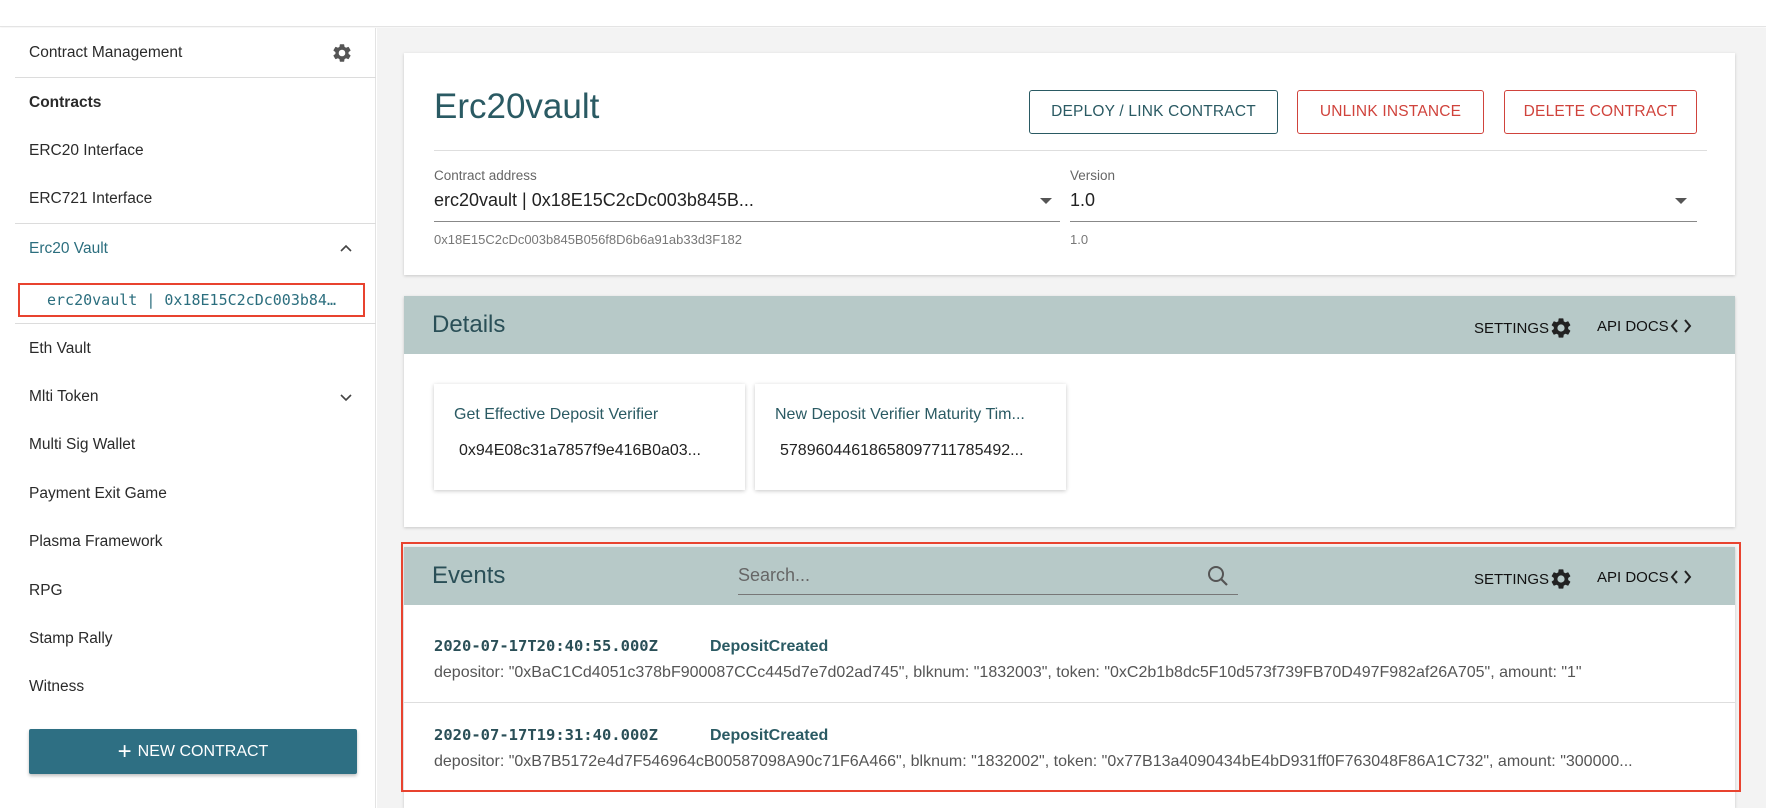  Describe the element at coordinates (1070, 150) in the screenshot. I see `card-divider` at that location.